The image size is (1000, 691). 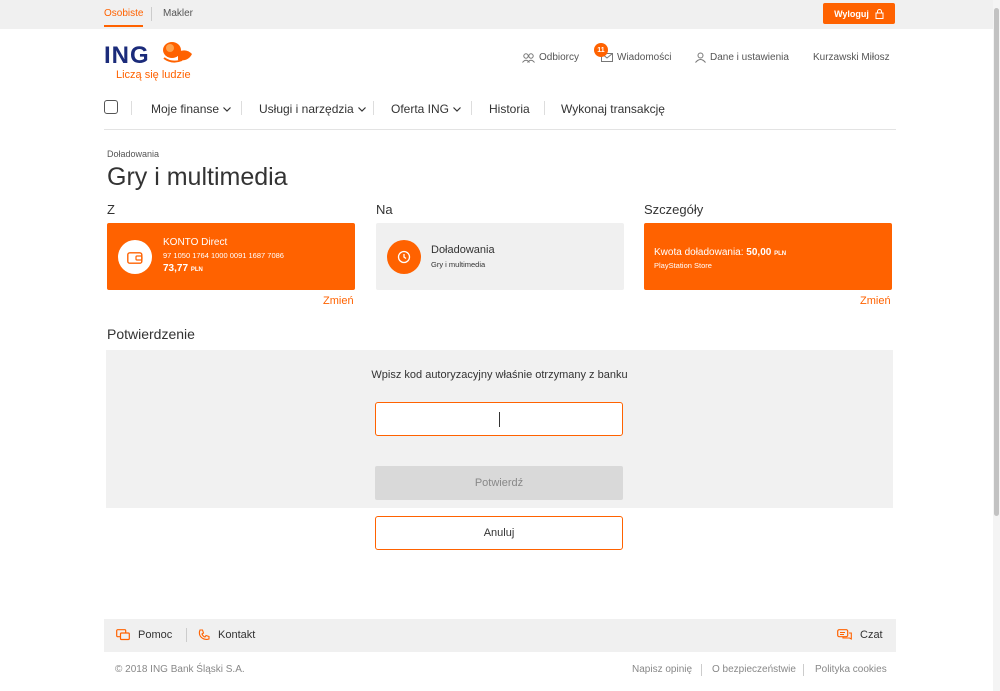 I want to click on nav-item-historia: Historia, so click(x=509, y=109).